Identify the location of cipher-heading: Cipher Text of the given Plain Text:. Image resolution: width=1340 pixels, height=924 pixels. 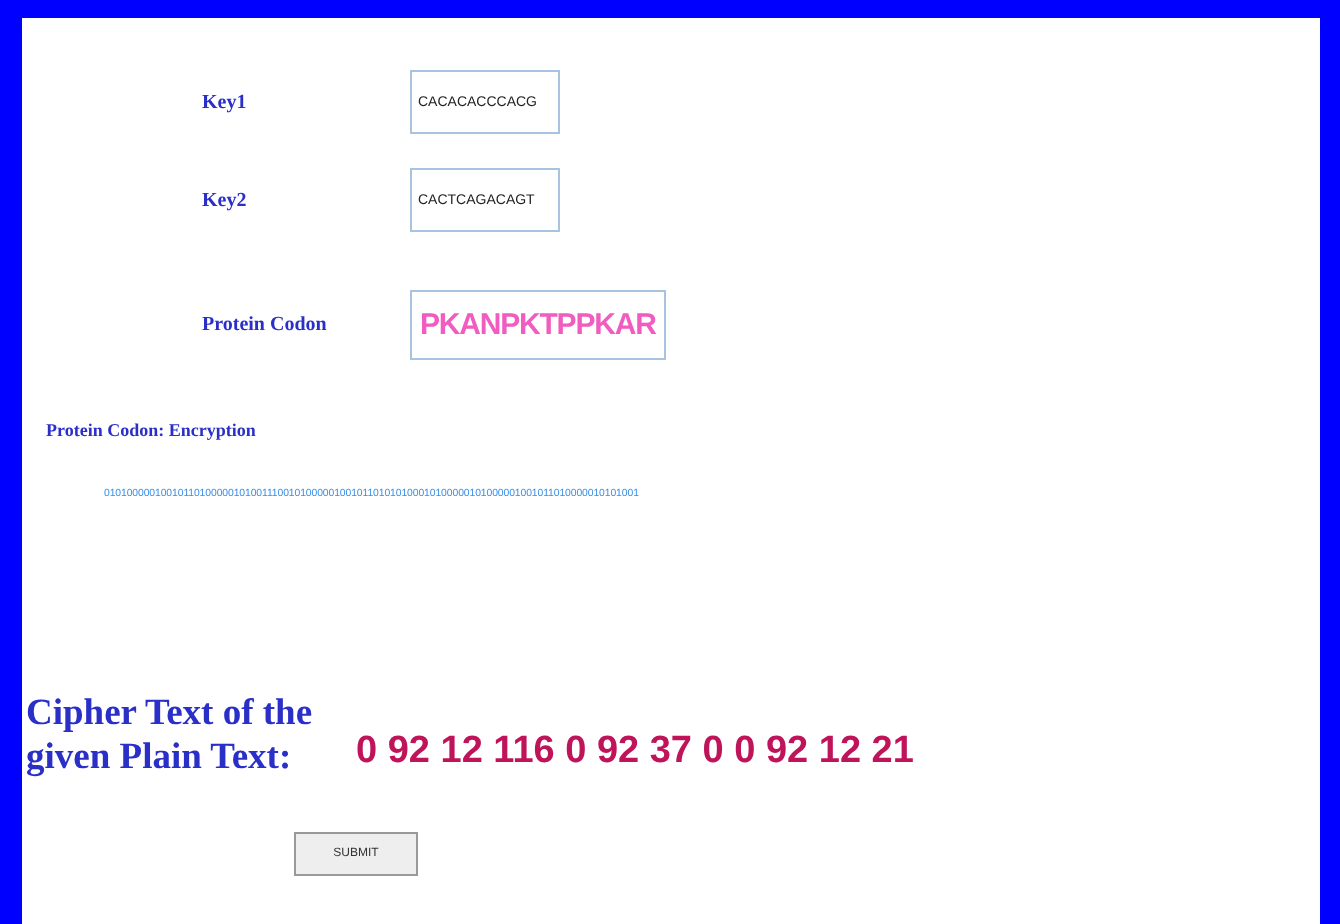
(170, 736).